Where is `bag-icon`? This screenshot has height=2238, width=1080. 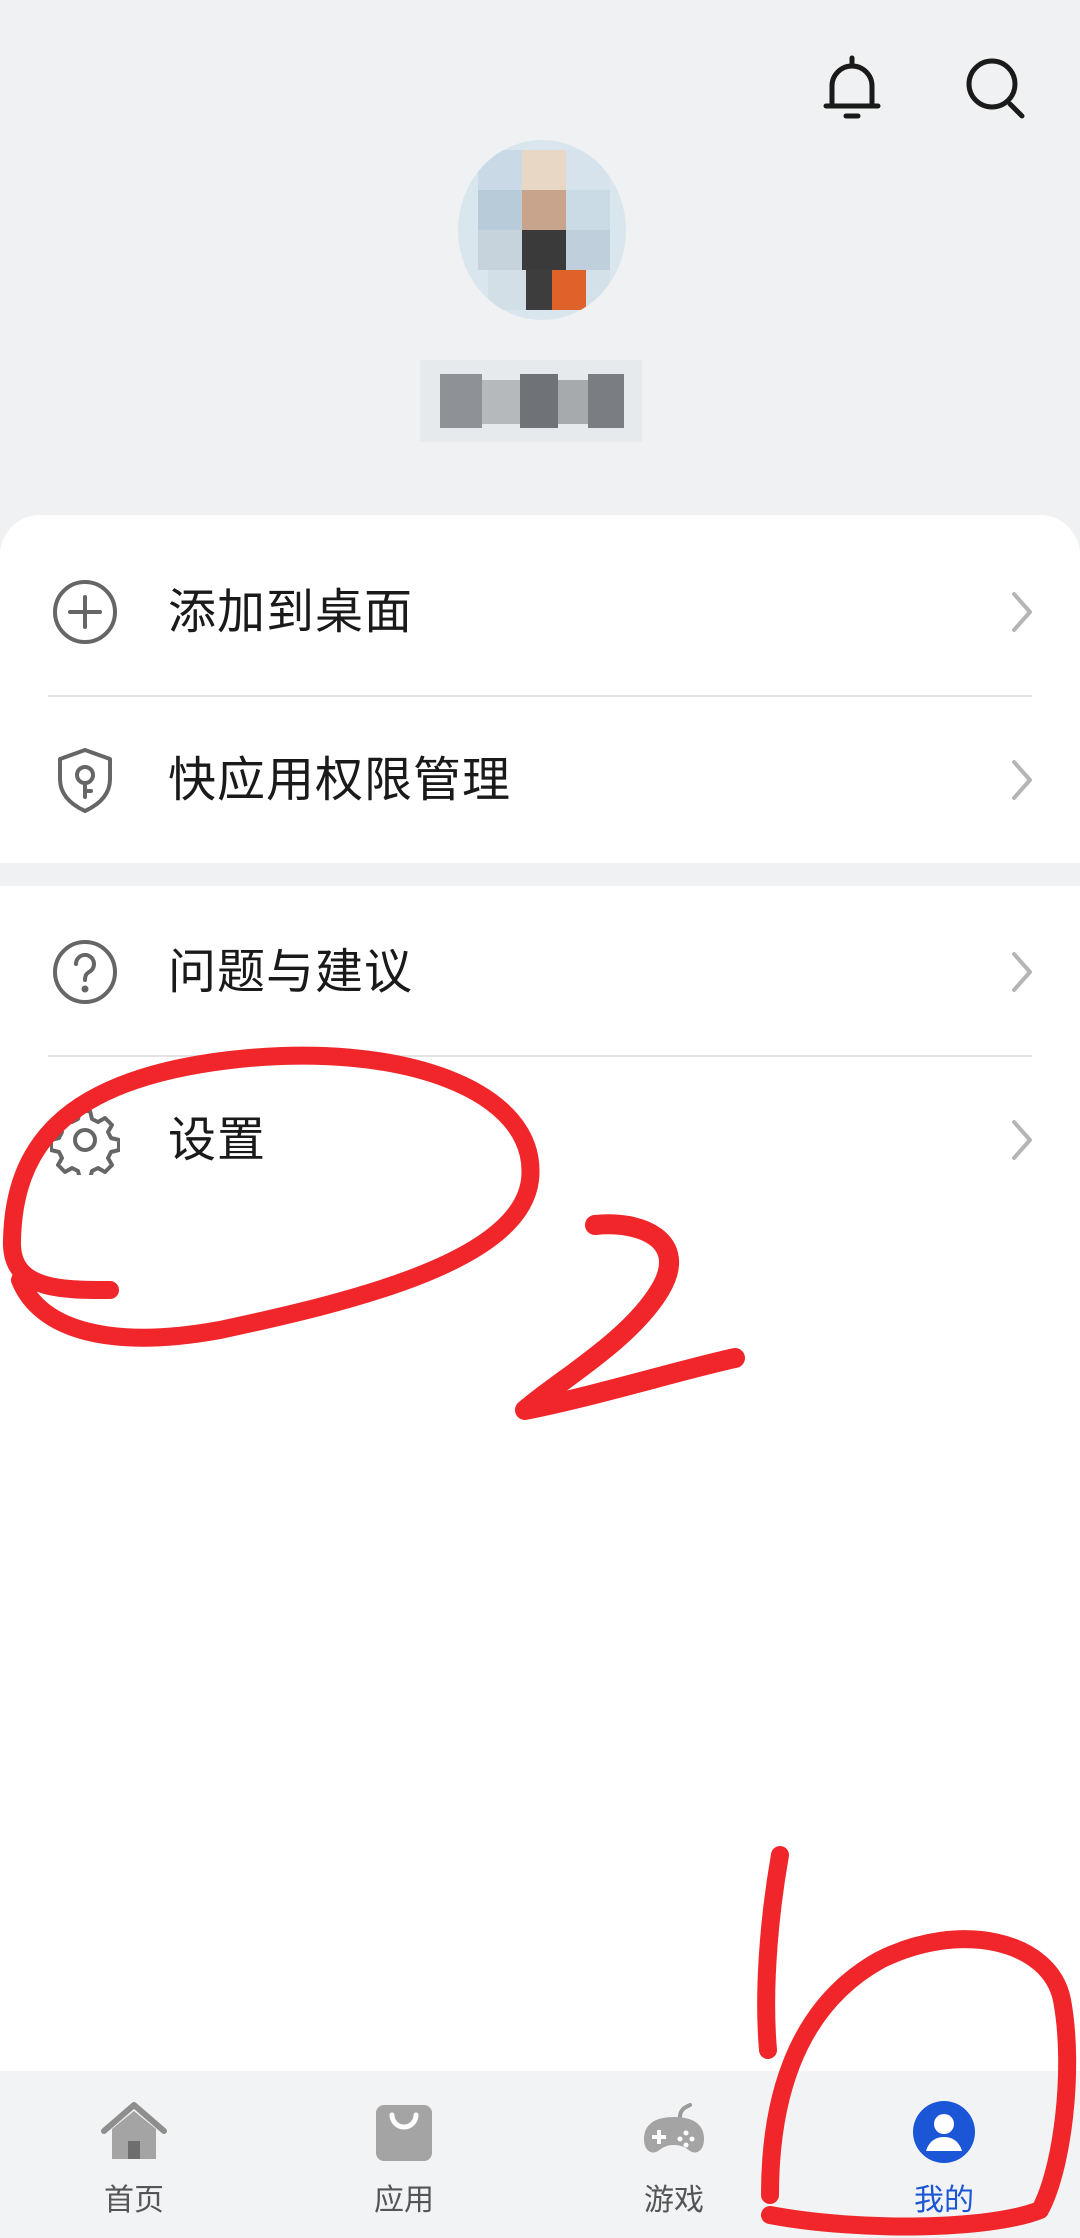
bag-icon is located at coordinates (404, 2132).